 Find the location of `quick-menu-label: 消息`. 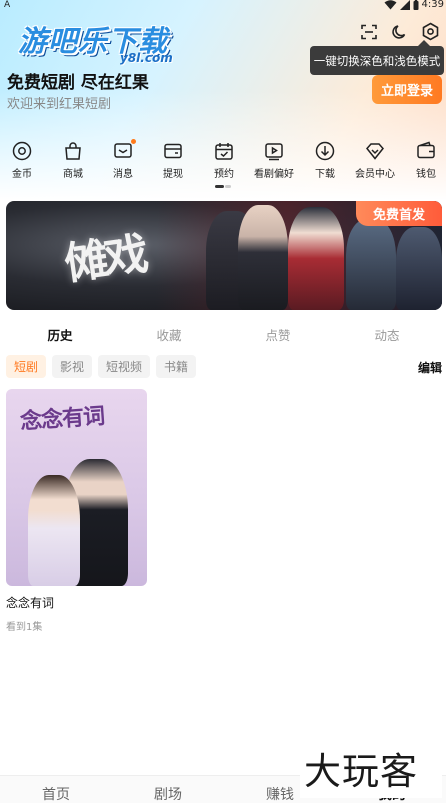

quick-menu-label: 消息 is located at coordinates (123, 174).